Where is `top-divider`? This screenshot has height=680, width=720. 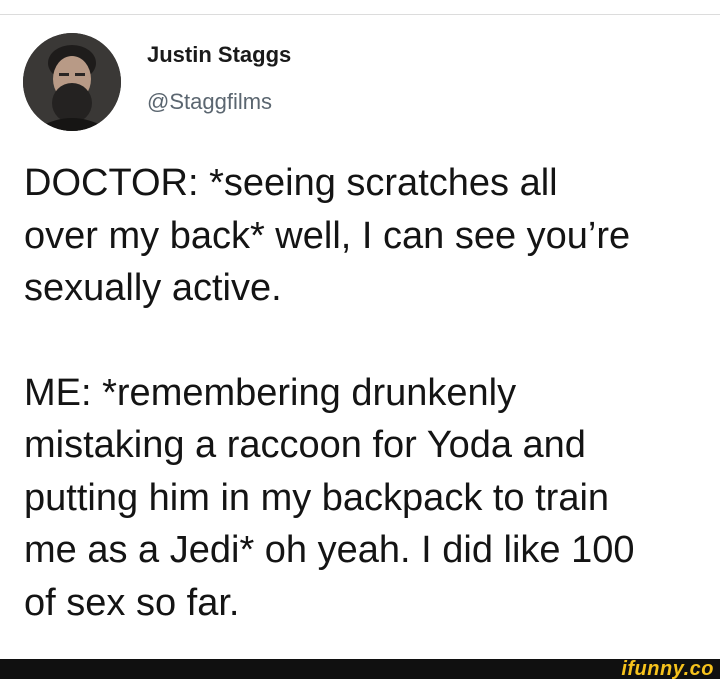 top-divider is located at coordinates (360, 14).